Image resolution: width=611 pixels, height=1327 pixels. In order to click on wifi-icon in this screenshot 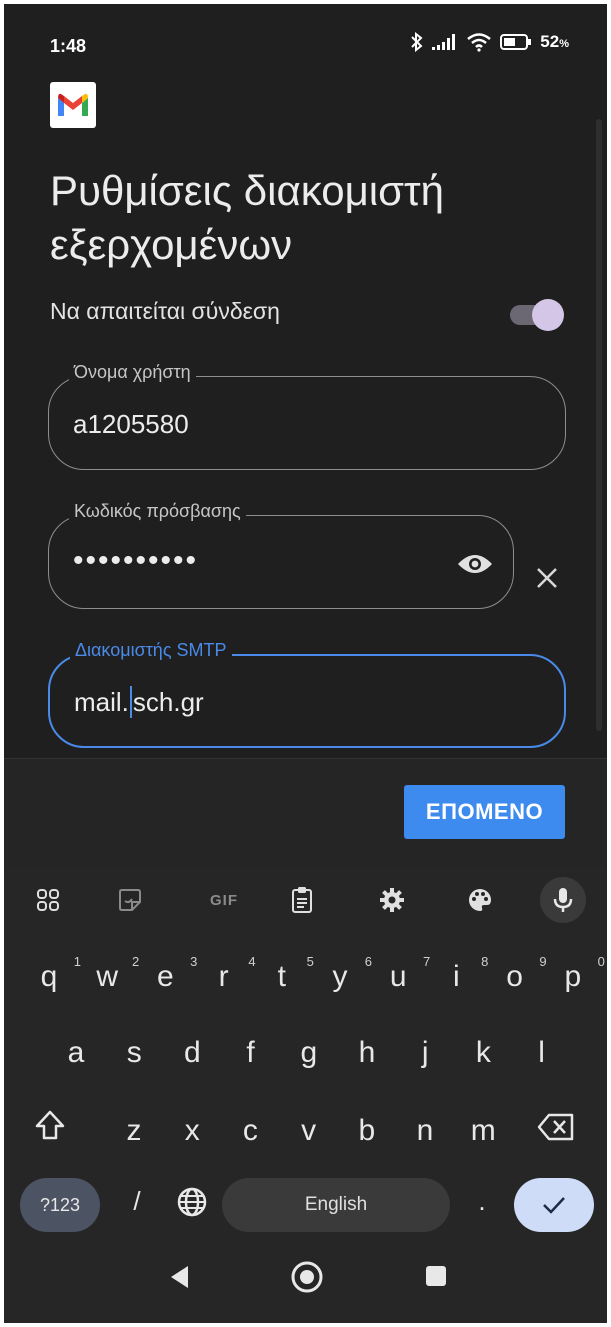, I will do `click(479, 42)`.